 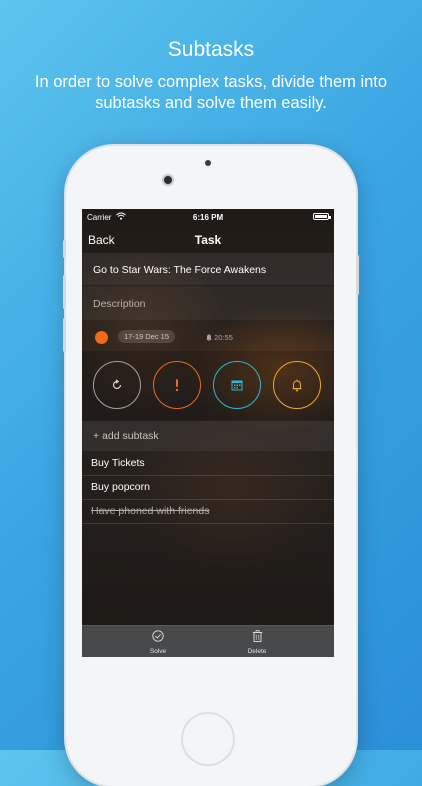 I want to click on priority-button, so click(x=177, y=385).